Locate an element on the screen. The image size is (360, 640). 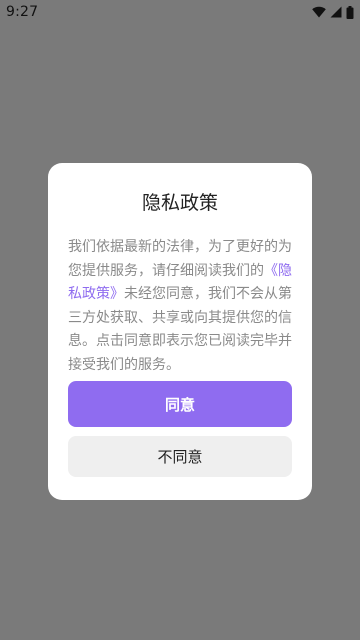
battery-icon is located at coordinates (350, 12).